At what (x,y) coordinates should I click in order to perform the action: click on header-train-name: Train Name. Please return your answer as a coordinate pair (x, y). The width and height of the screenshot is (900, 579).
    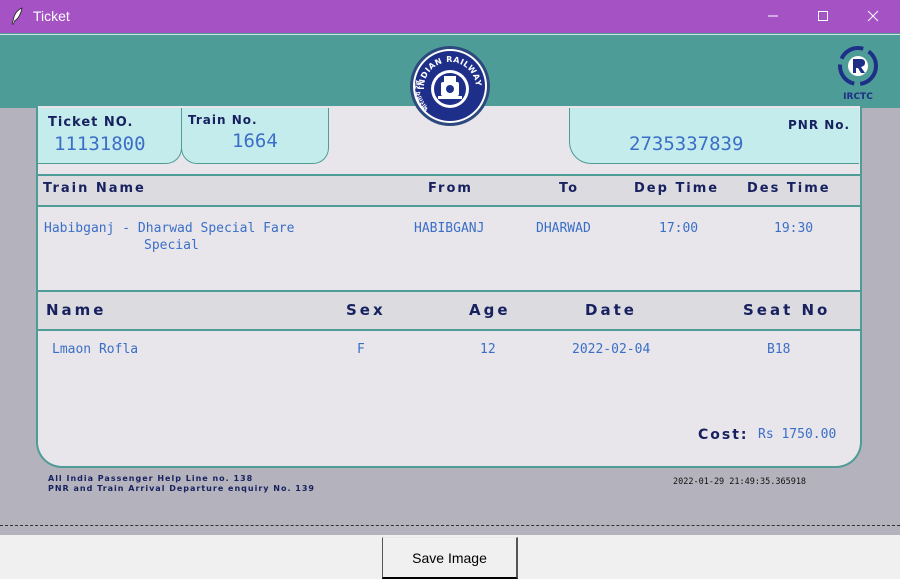
    Looking at the image, I should click on (94, 188).